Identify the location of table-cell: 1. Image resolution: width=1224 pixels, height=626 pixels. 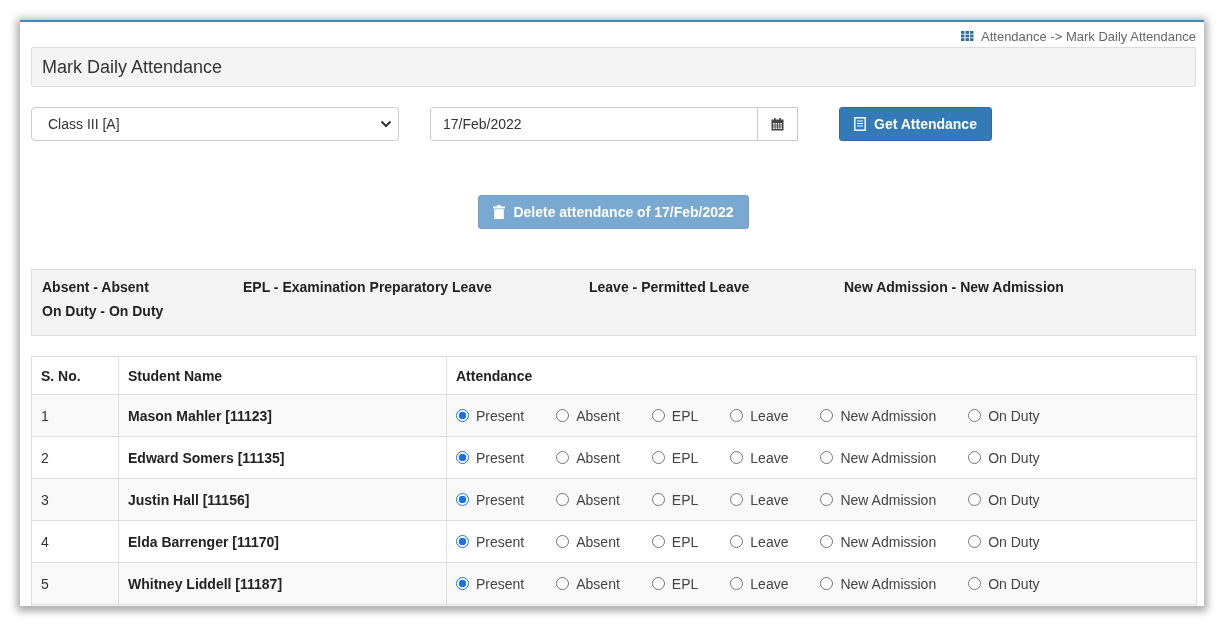
(75, 415).